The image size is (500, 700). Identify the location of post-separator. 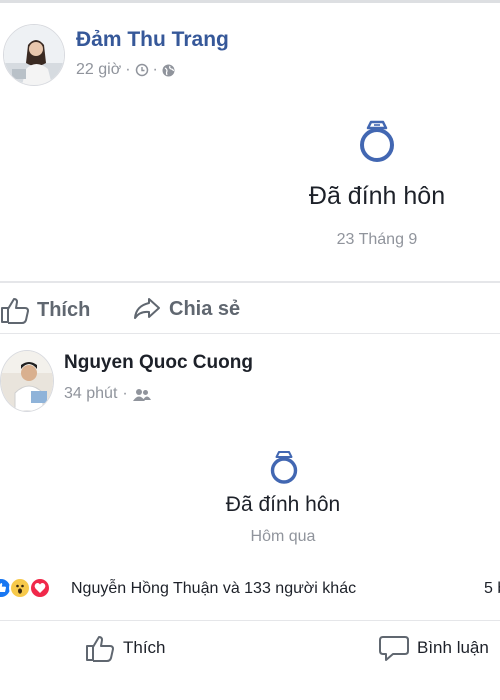
(250, 333).